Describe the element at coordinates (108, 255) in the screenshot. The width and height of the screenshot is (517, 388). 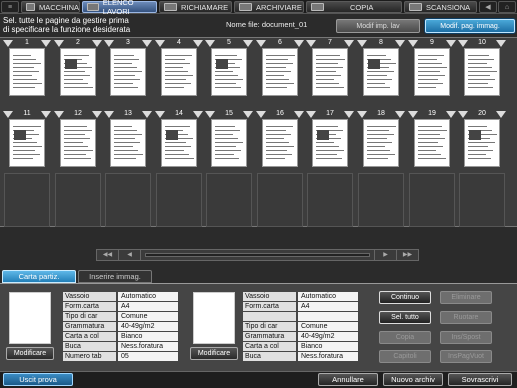
I see `scroll-first-button: ◀◀` at that location.